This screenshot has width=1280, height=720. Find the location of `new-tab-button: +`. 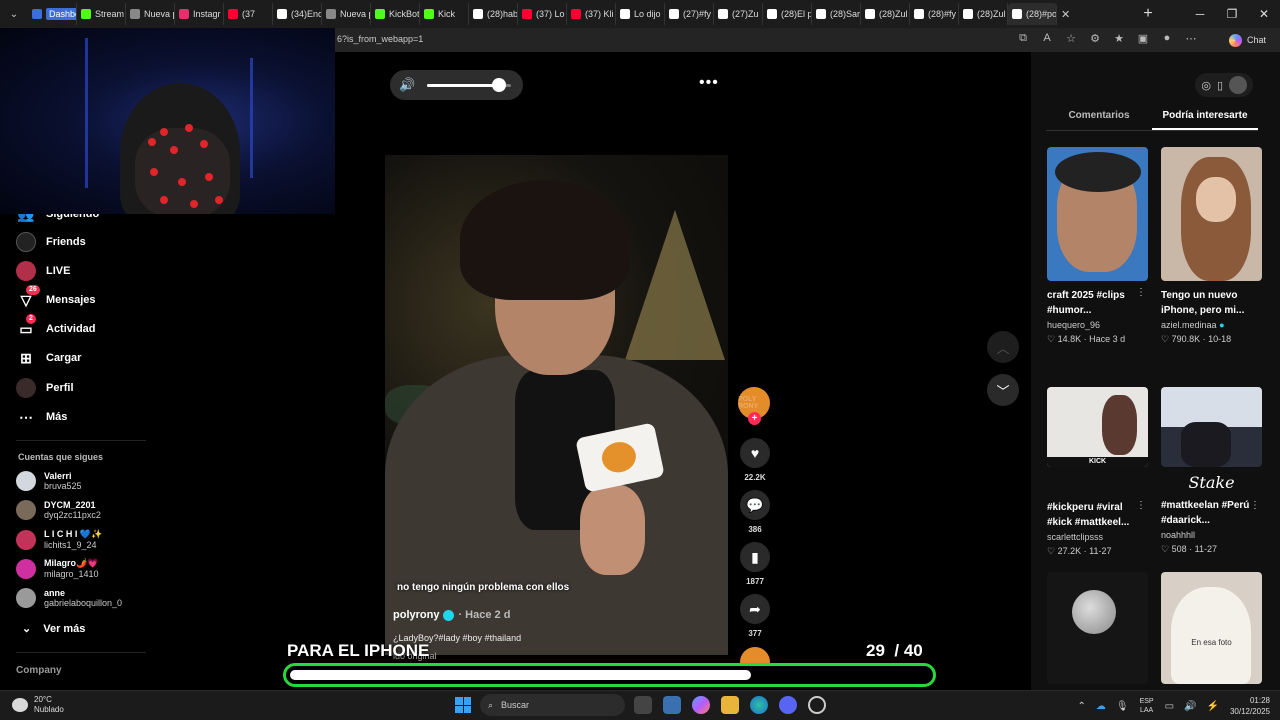

new-tab-button: + is located at coordinates (1148, 14).